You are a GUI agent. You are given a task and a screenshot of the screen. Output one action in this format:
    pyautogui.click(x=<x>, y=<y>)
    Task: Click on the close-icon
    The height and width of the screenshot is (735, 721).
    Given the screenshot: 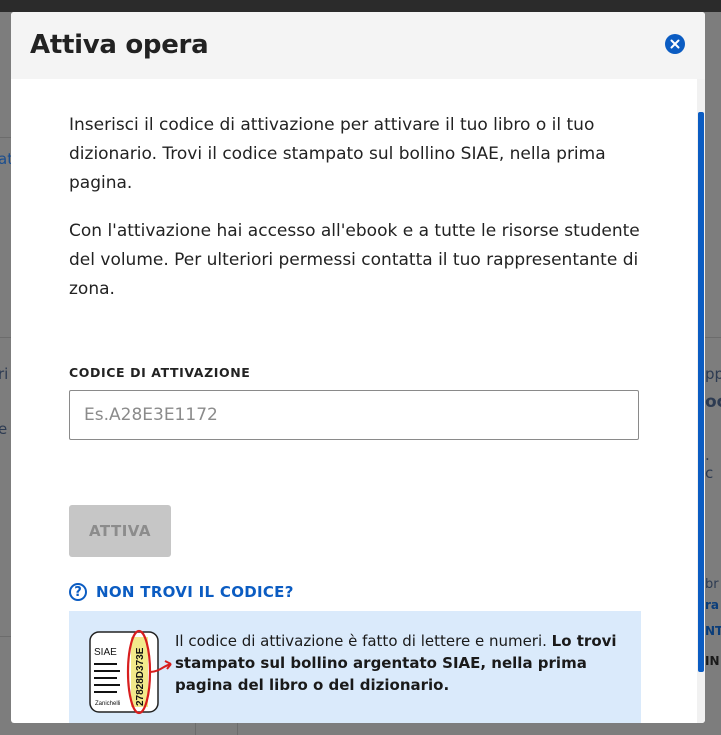 What is the action you would take?
    pyautogui.click(x=675, y=44)
    